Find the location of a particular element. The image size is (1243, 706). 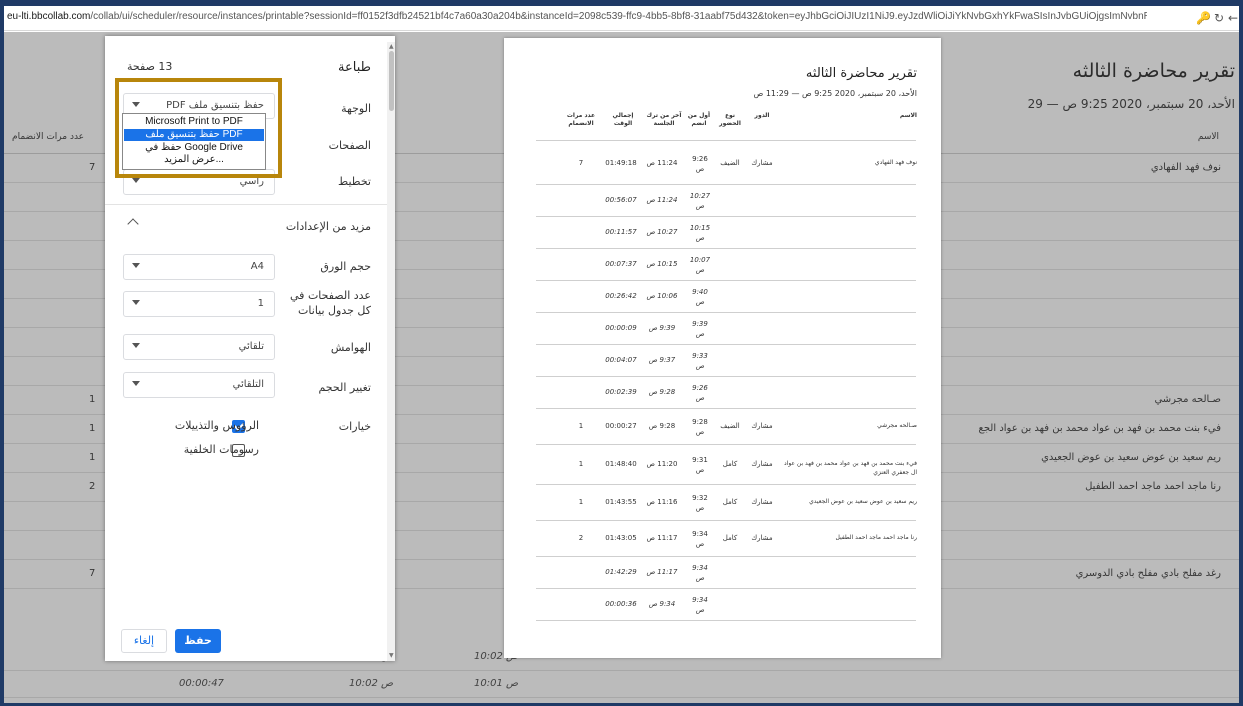

preview-cell-last: 11:20 ص is located at coordinates (662, 464).